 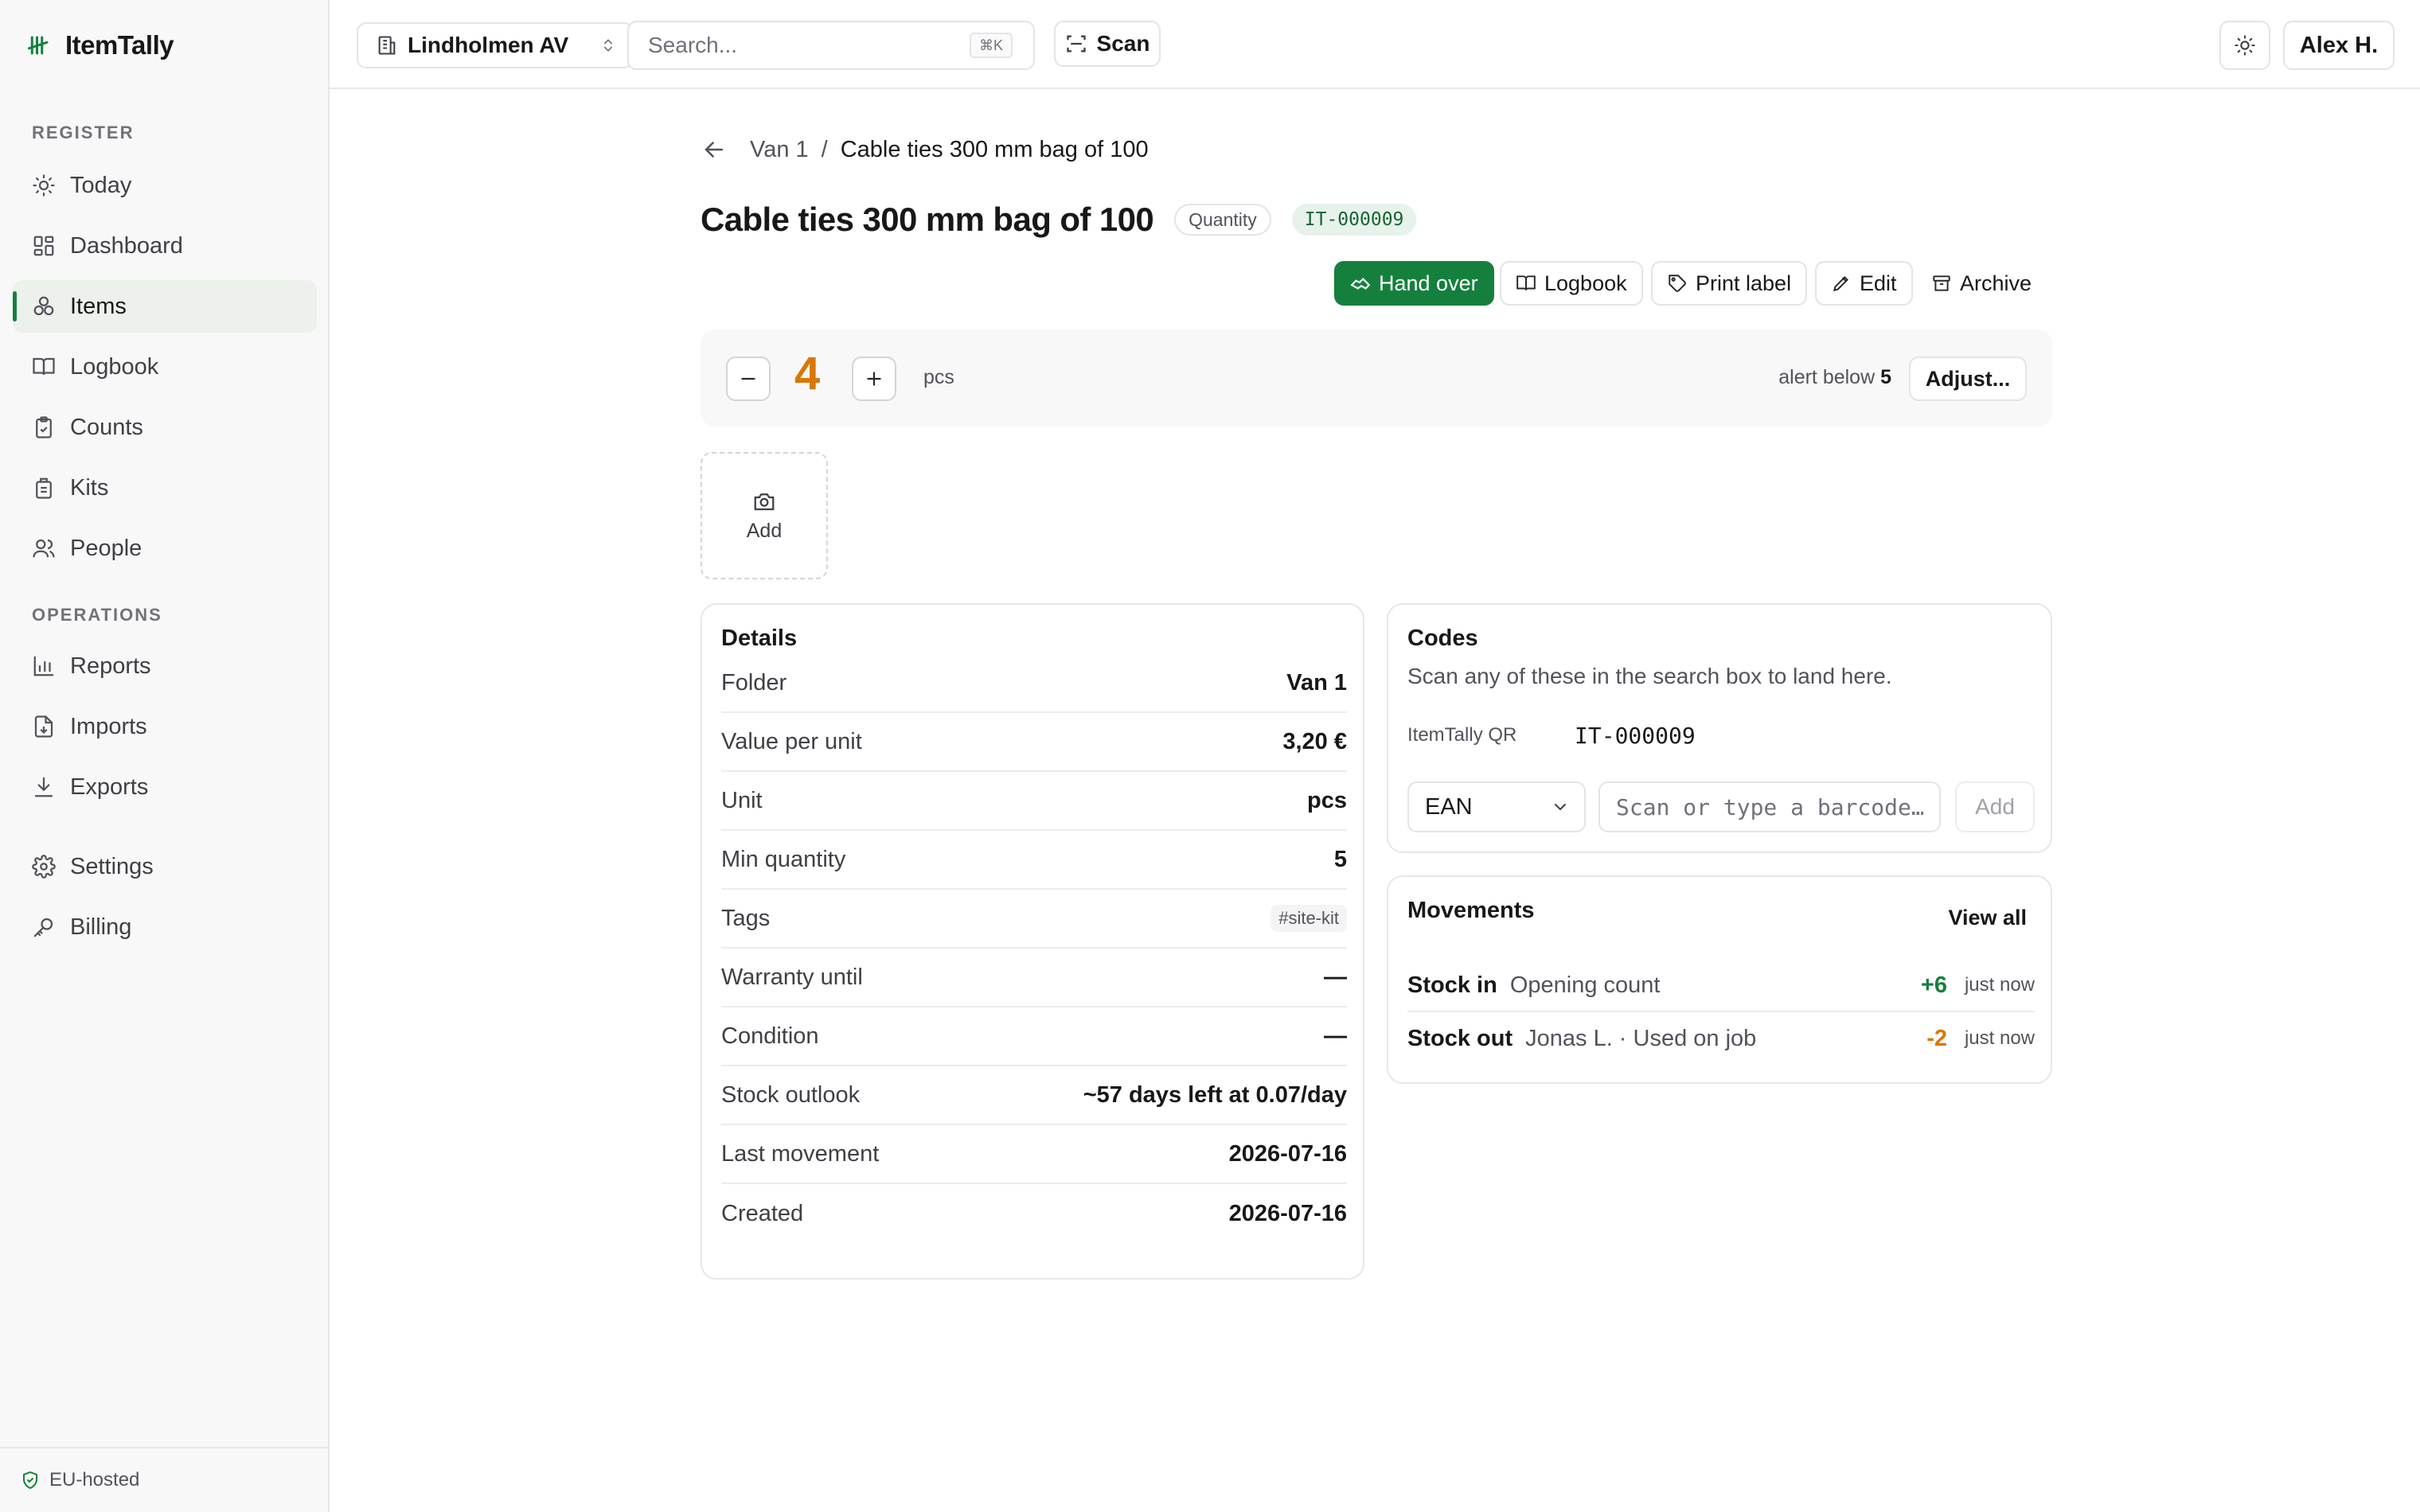 I want to click on archive-button: Archive, so click(x=1982, y=283).